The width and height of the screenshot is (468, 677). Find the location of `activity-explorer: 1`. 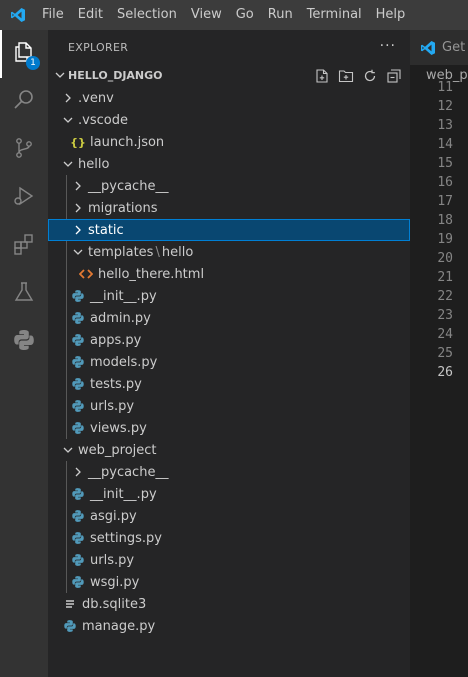

activity-explorer: 1 is located at coordinates (24, 54).